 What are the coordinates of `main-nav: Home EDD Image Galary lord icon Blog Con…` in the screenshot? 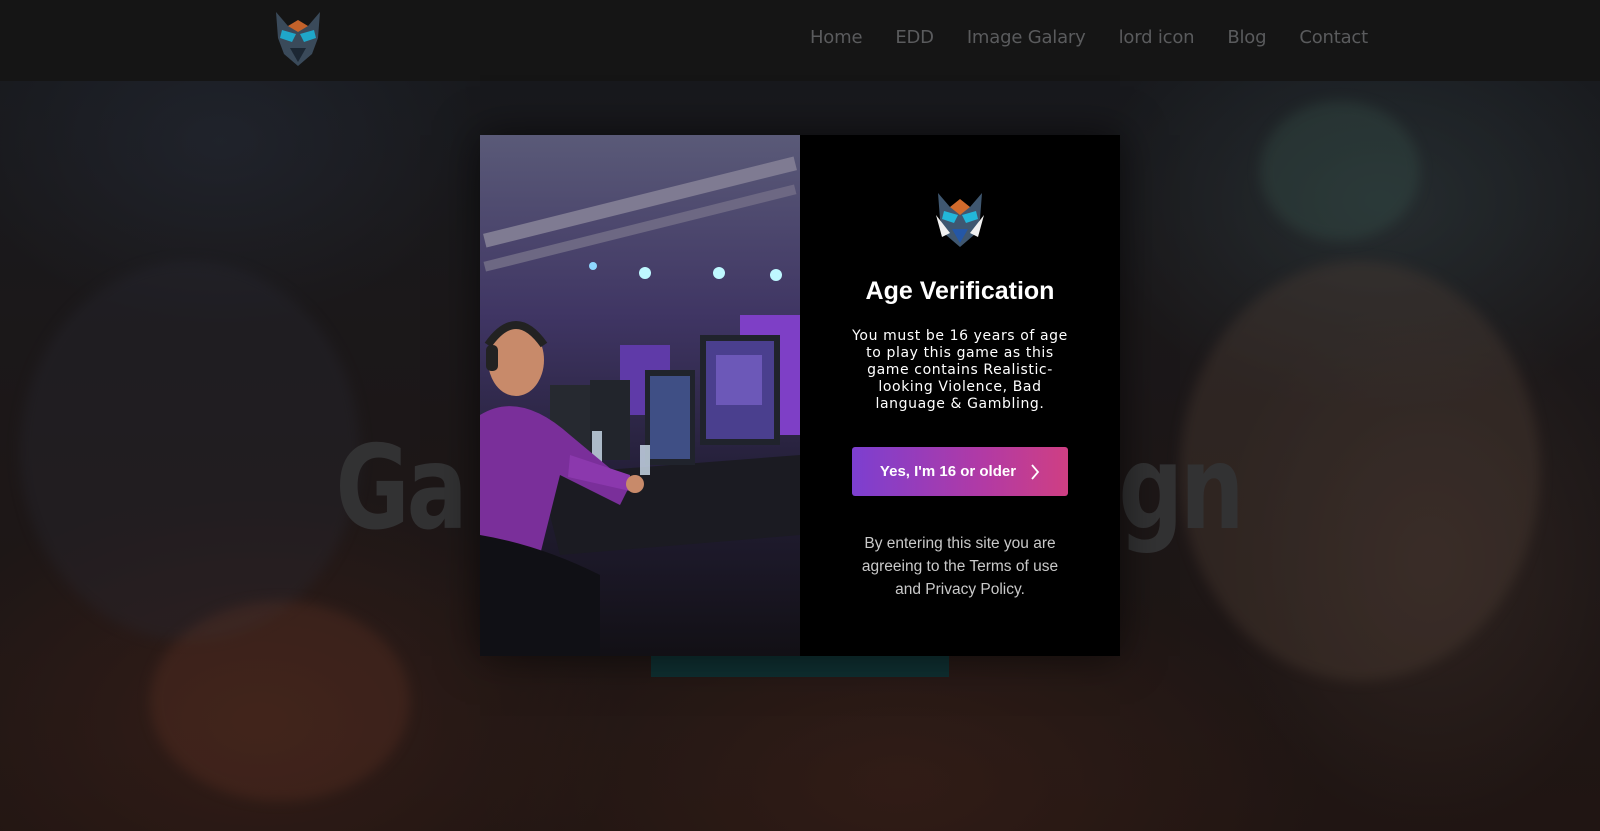 It's located at (1089, 37).